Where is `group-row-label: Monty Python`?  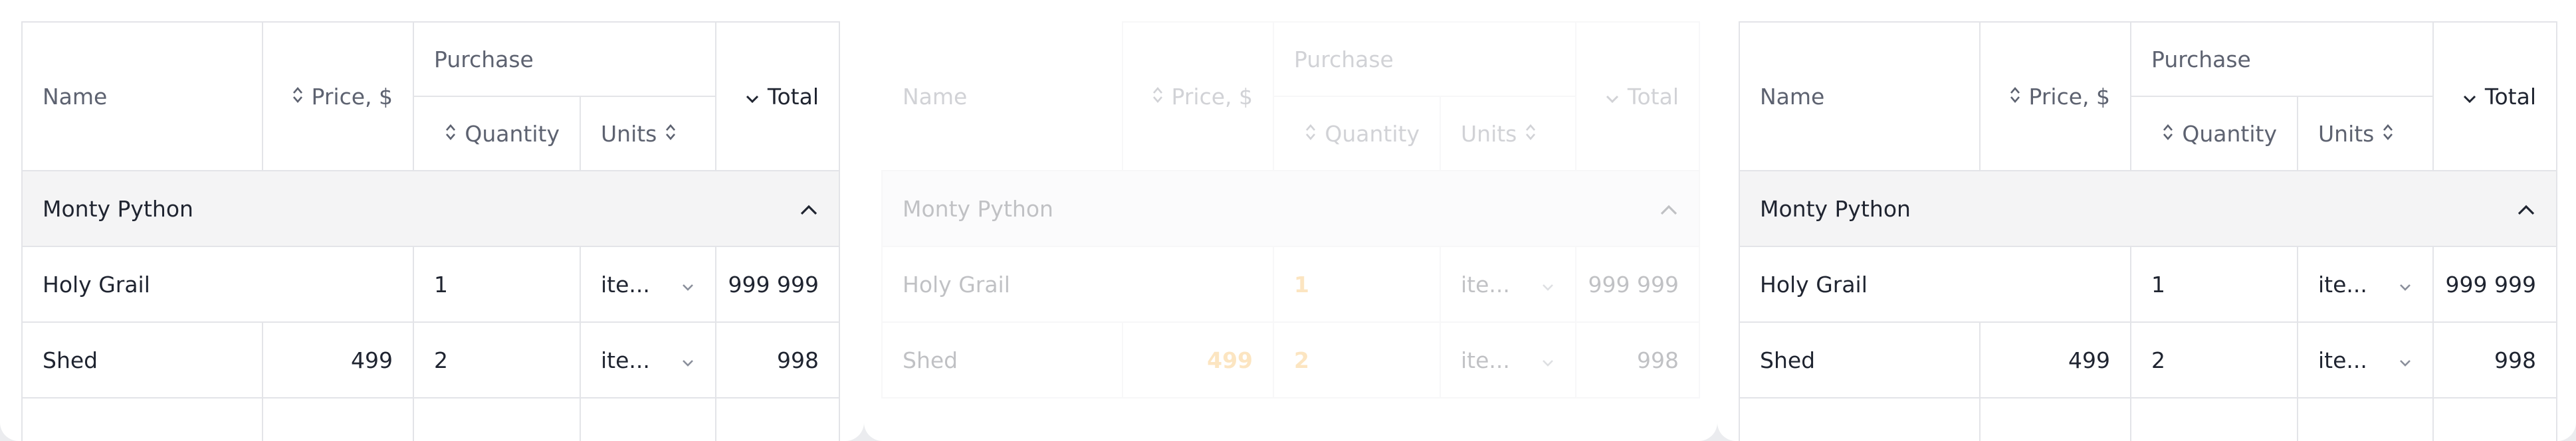
group-row-label: Monty Python is located at coordinates (118, 209).